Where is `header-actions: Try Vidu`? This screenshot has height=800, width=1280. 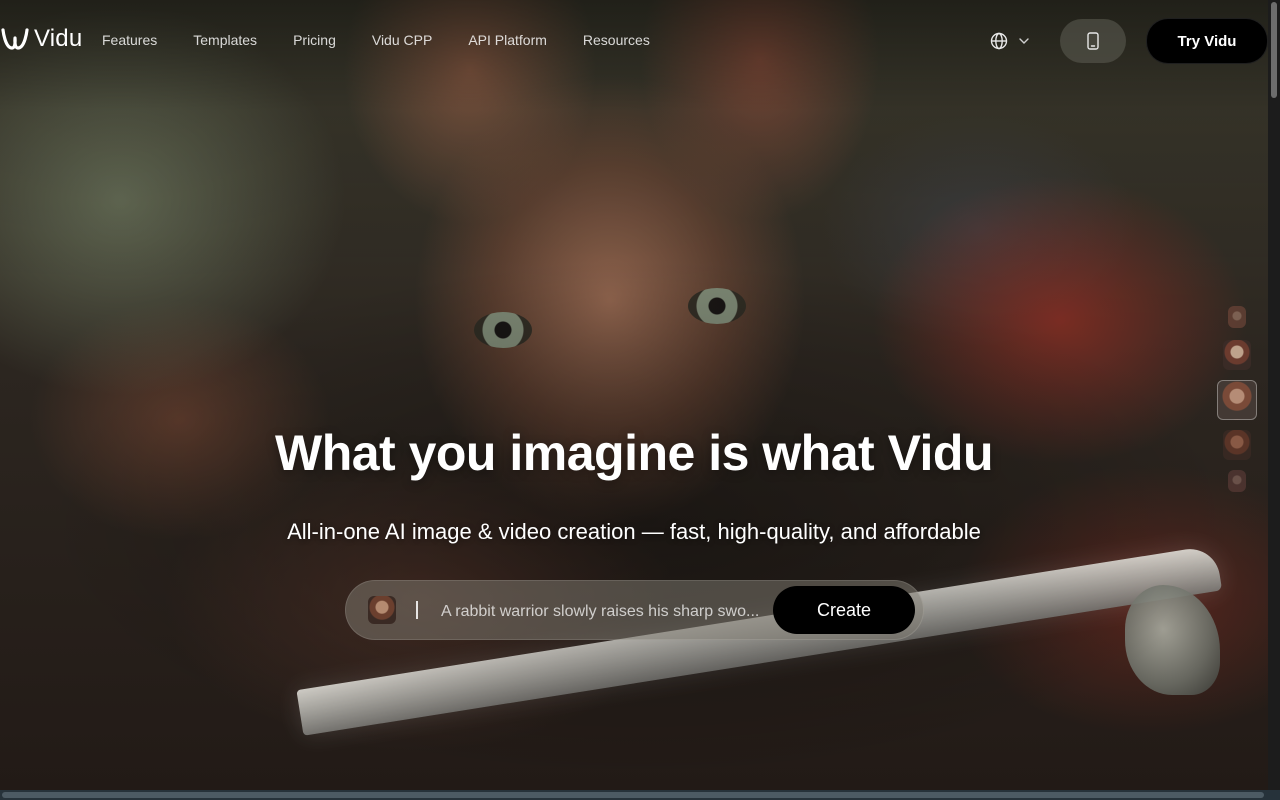
header-actions: Try Vidu is located at coordinates (1129, 41).